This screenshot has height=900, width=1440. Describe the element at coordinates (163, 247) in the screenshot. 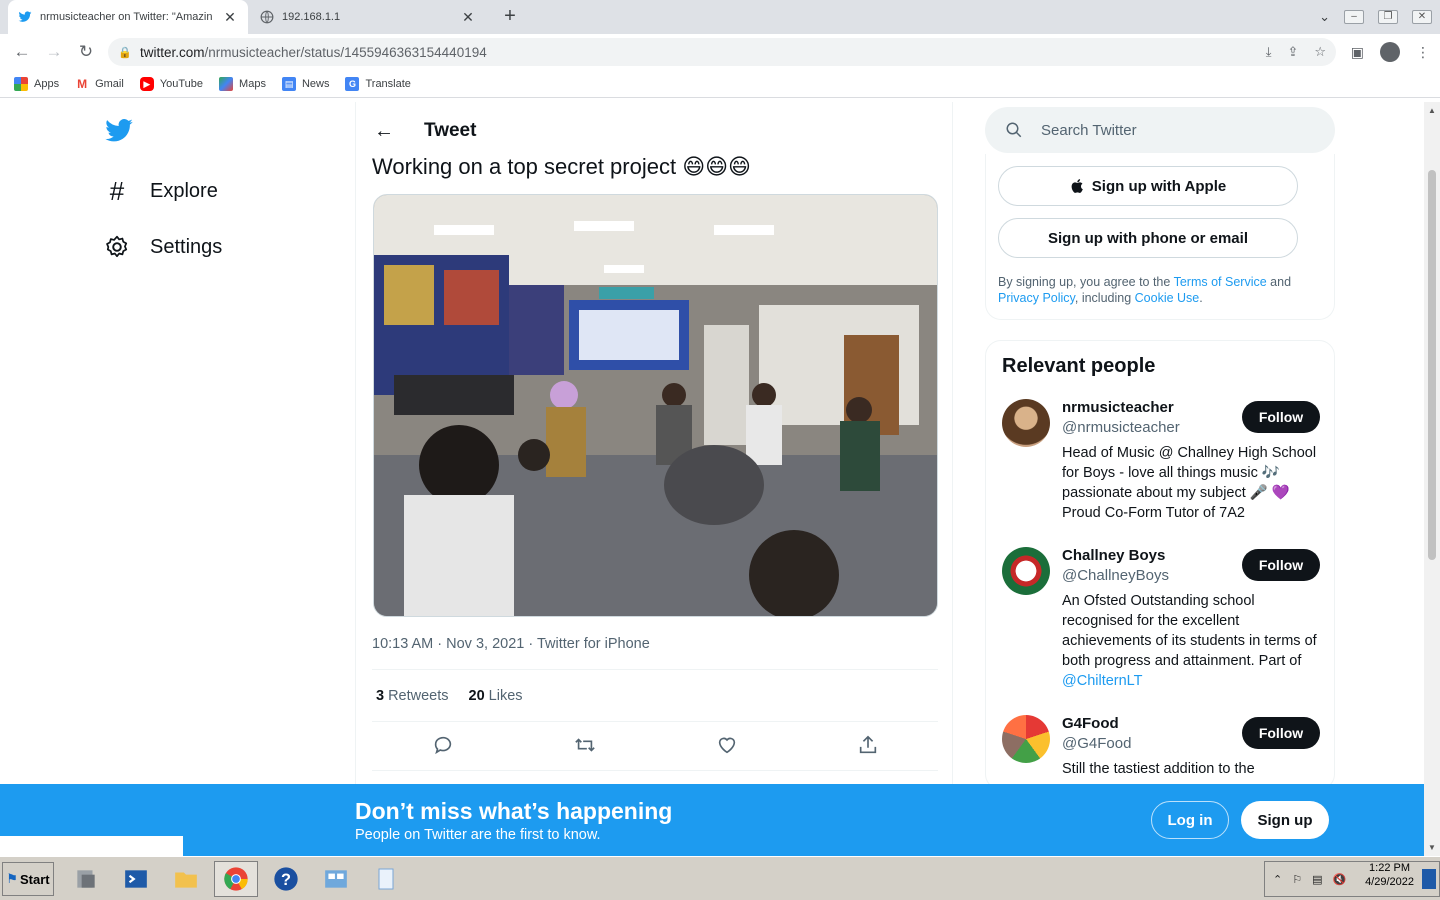

I see `sidebar-item-settings: Settings` at that location.